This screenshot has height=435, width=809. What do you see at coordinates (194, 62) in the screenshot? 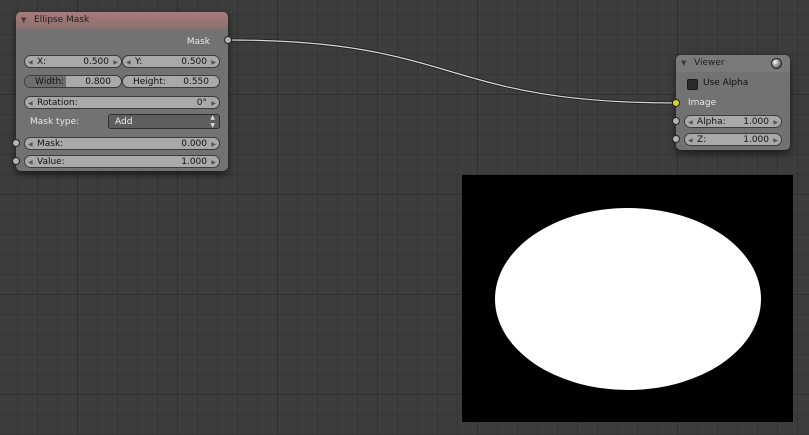
I see `y-value: 0.500` at bounding box center [194, 62].